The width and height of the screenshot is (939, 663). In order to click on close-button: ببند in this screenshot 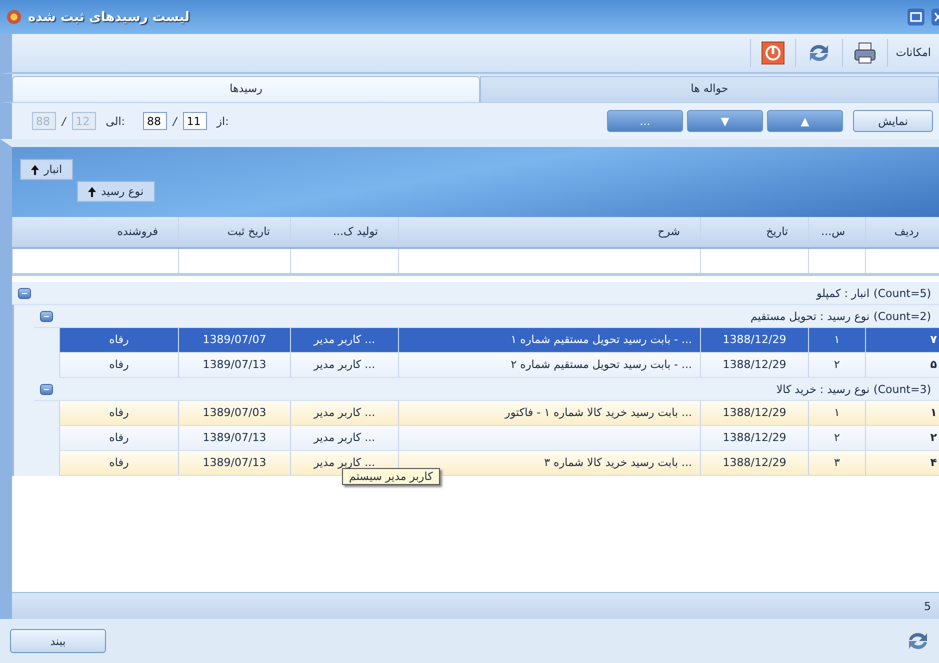, I will do `click(58, 641)`.